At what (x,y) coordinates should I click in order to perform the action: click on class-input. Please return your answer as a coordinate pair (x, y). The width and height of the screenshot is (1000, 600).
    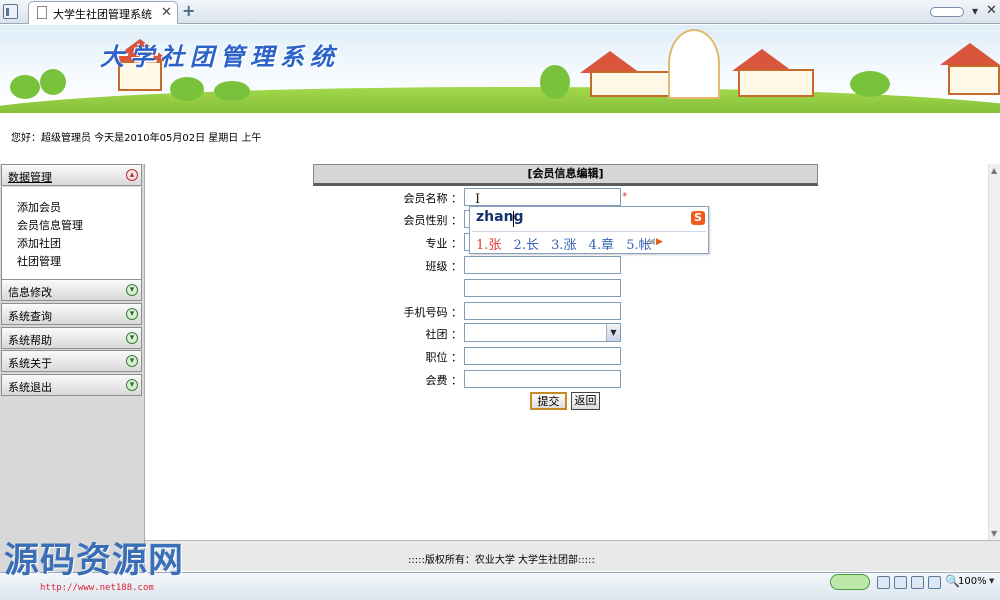
    Looking at the image, I should click on (542, 265).